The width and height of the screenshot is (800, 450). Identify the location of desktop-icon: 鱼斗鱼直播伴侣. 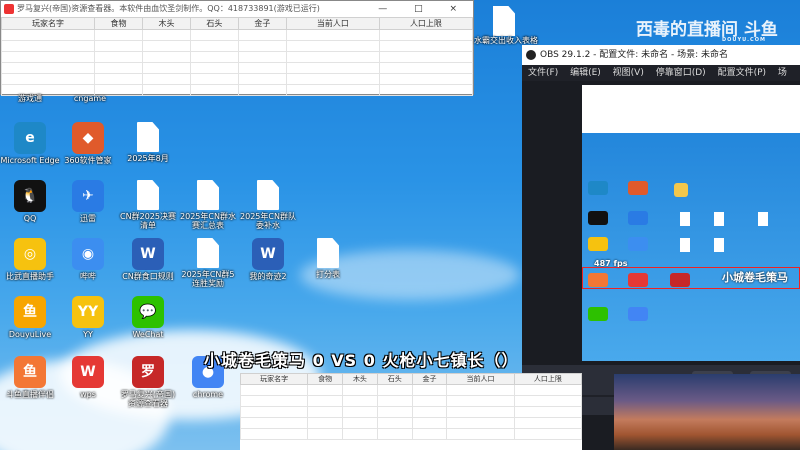
(30, 377).